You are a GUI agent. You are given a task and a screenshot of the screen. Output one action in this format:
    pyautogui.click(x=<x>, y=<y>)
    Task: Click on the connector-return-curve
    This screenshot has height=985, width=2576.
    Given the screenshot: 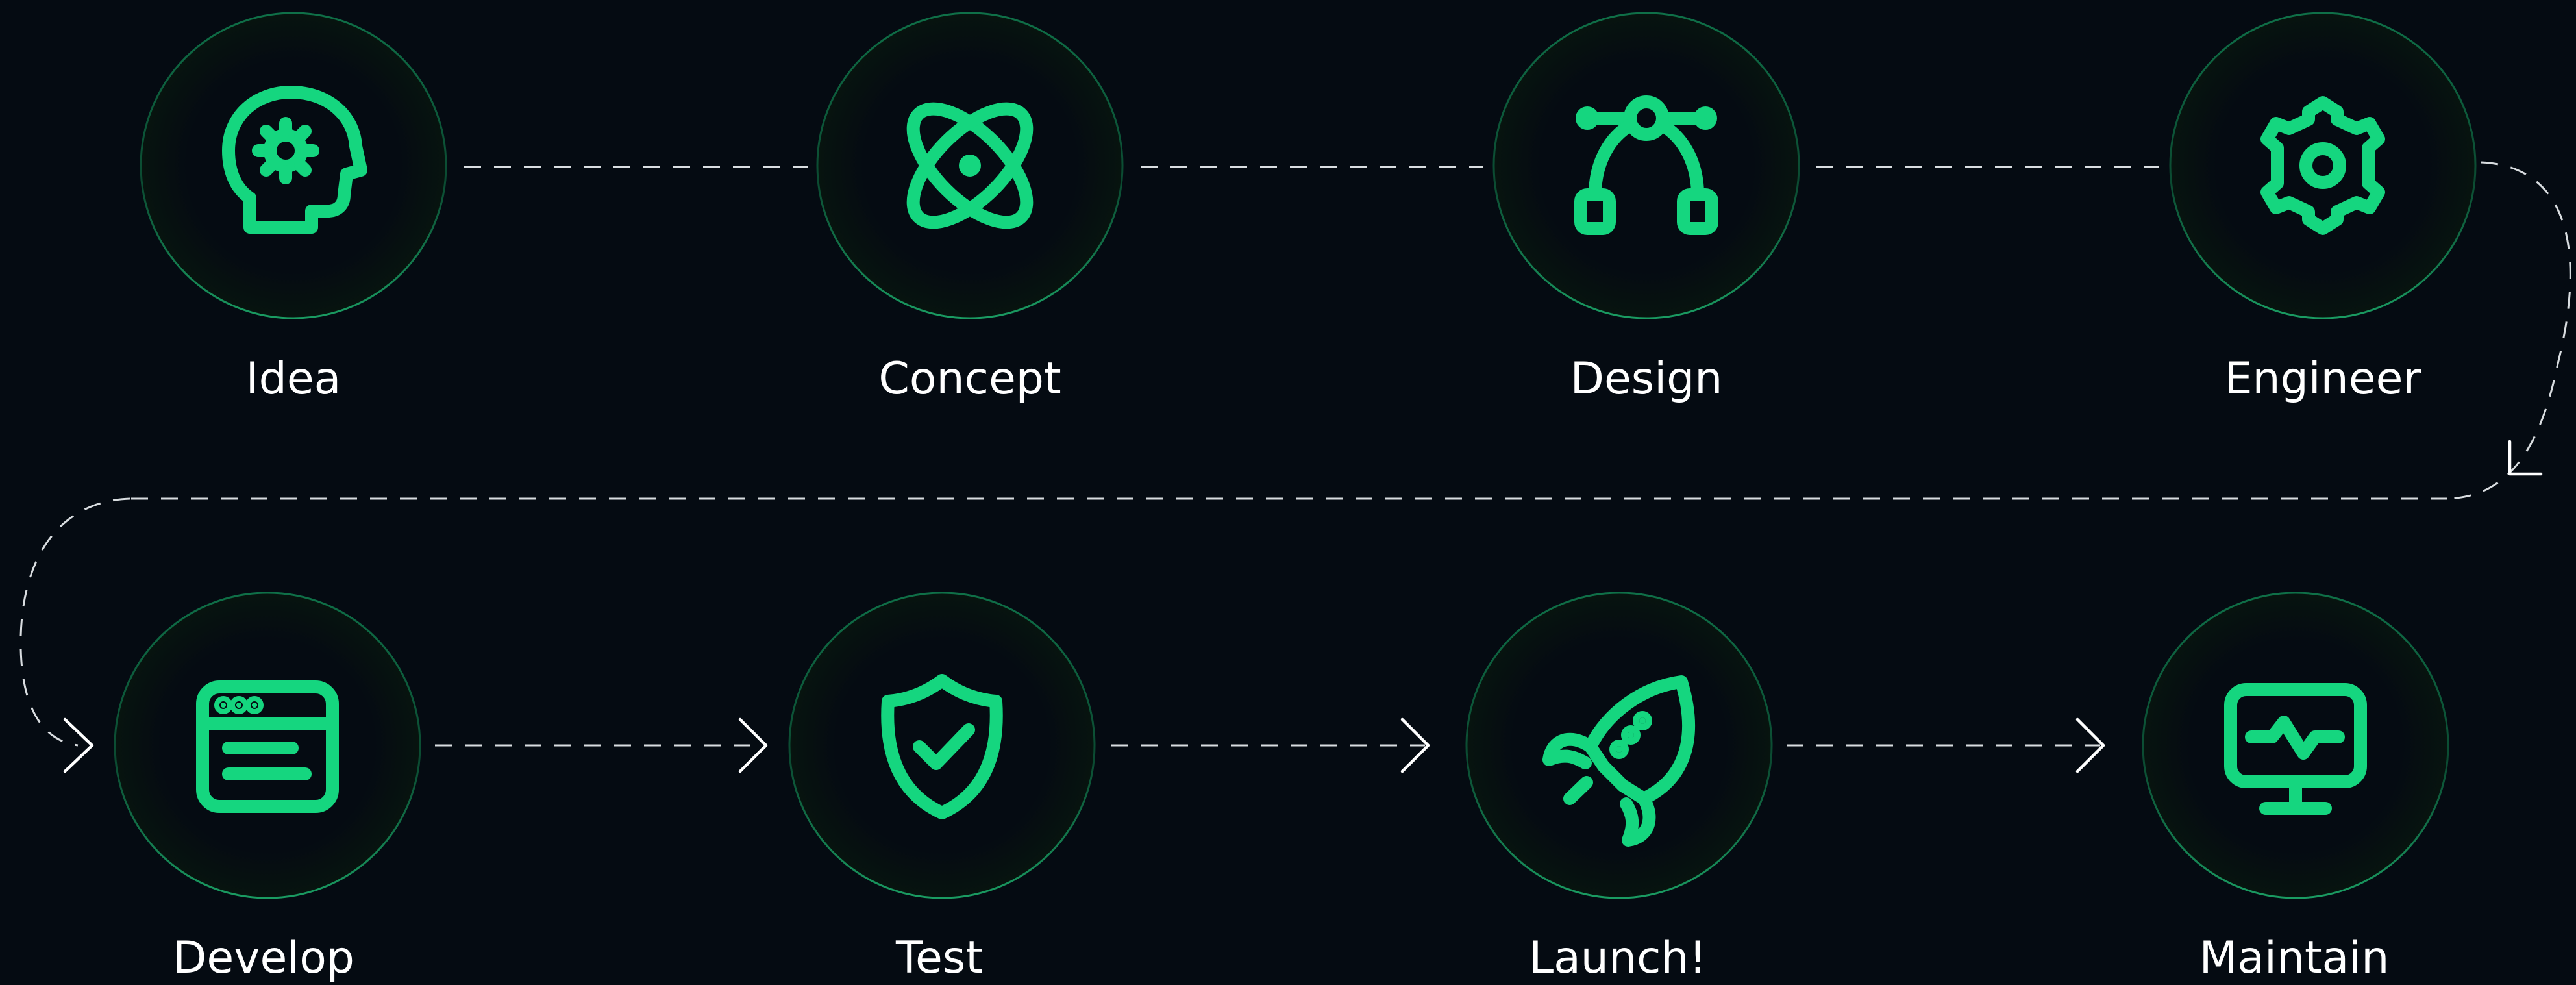 What is the action you would take?
    pyautogui.click(x=74, y=622)
    